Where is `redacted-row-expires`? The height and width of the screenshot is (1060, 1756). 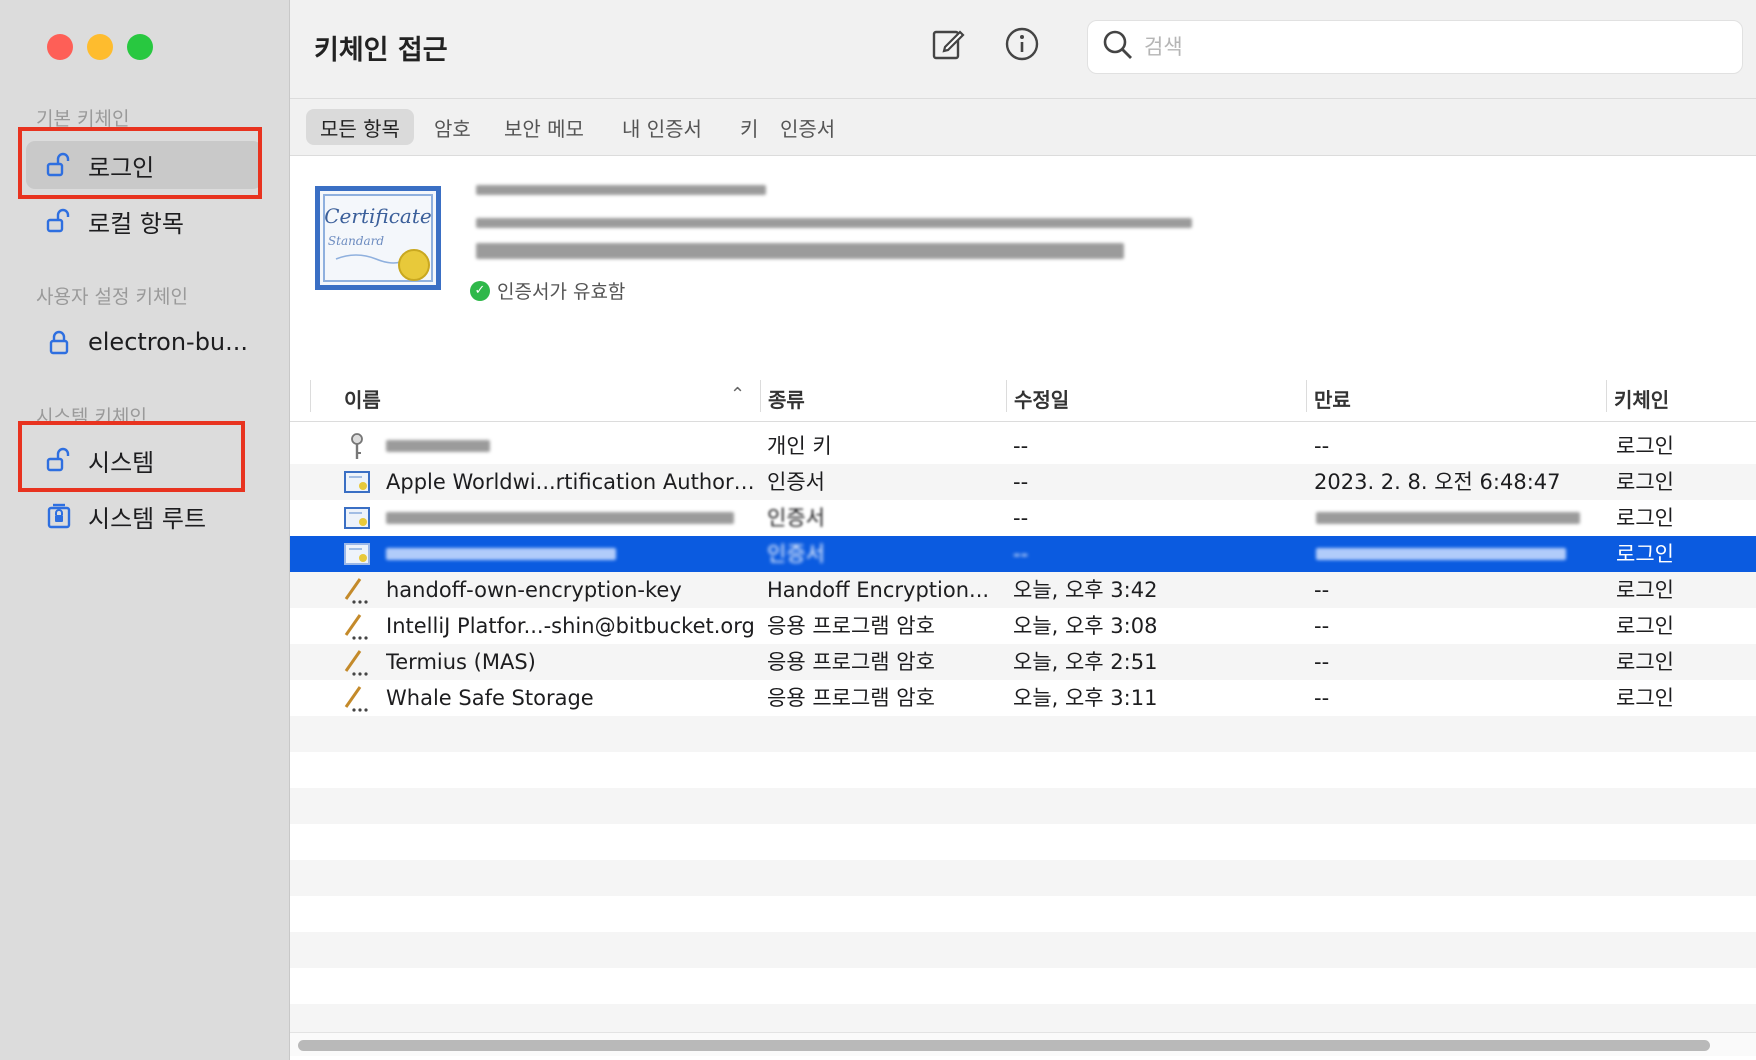
redacted-row-expires is located at coordinates (1441, 554).